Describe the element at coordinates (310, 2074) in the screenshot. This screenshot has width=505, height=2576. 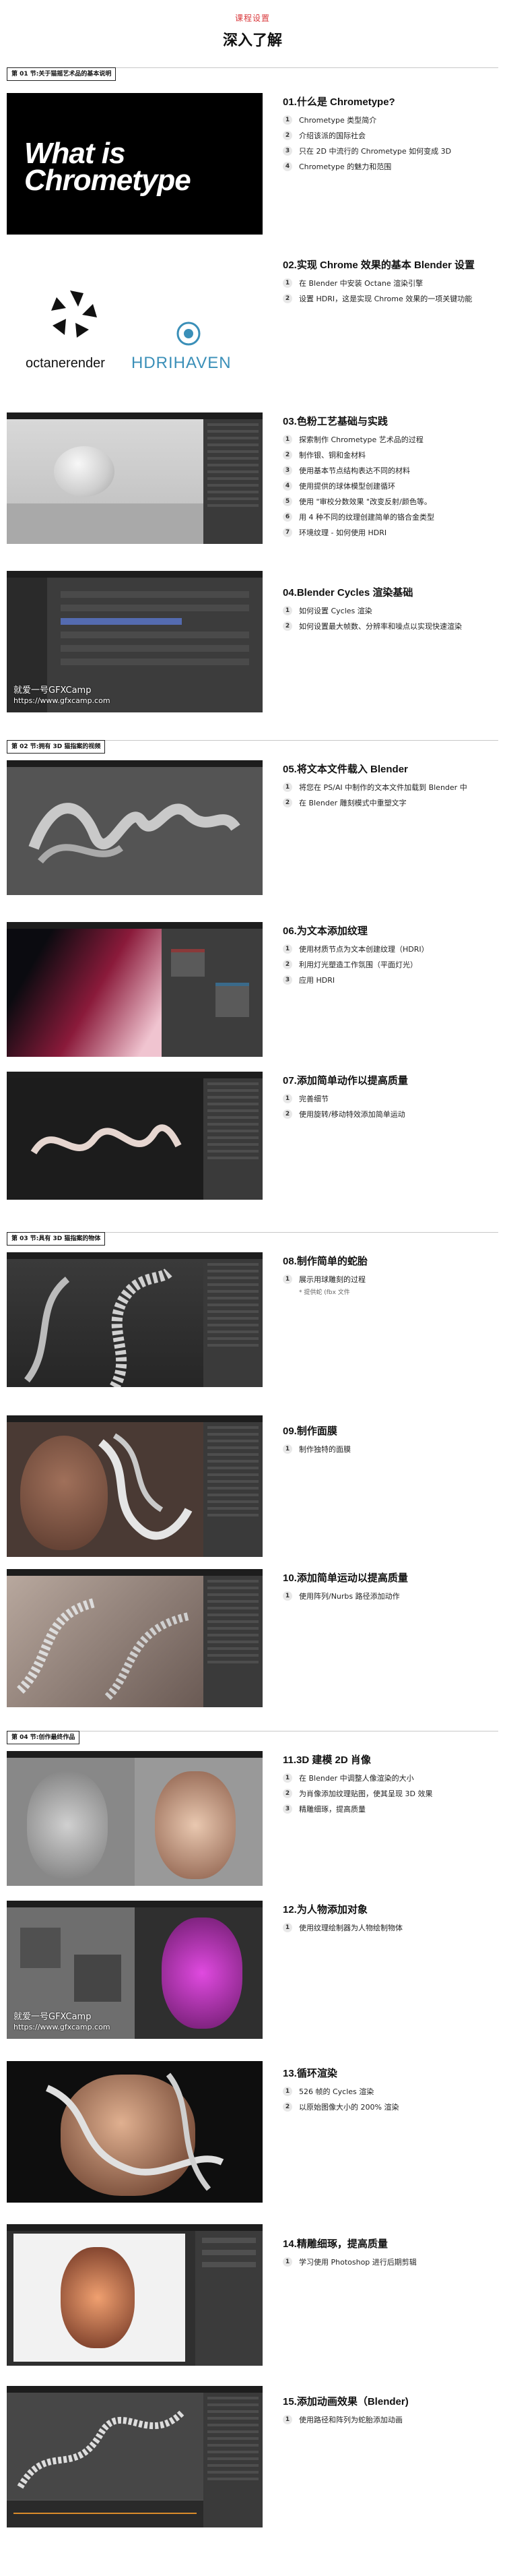
I see `lesson-title: 13.循环渲染` at that location.